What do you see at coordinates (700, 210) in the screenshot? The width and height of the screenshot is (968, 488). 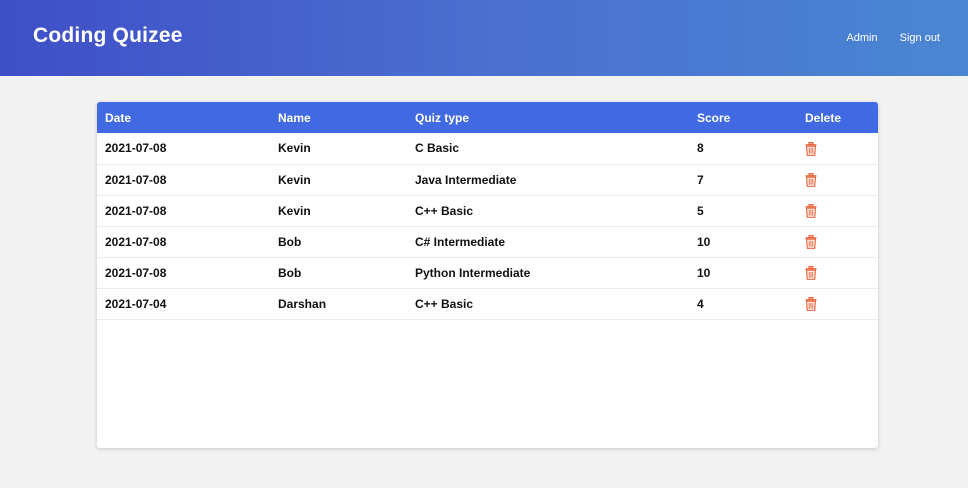 I see `cell-score: 5` at bounding box center [700, 210].